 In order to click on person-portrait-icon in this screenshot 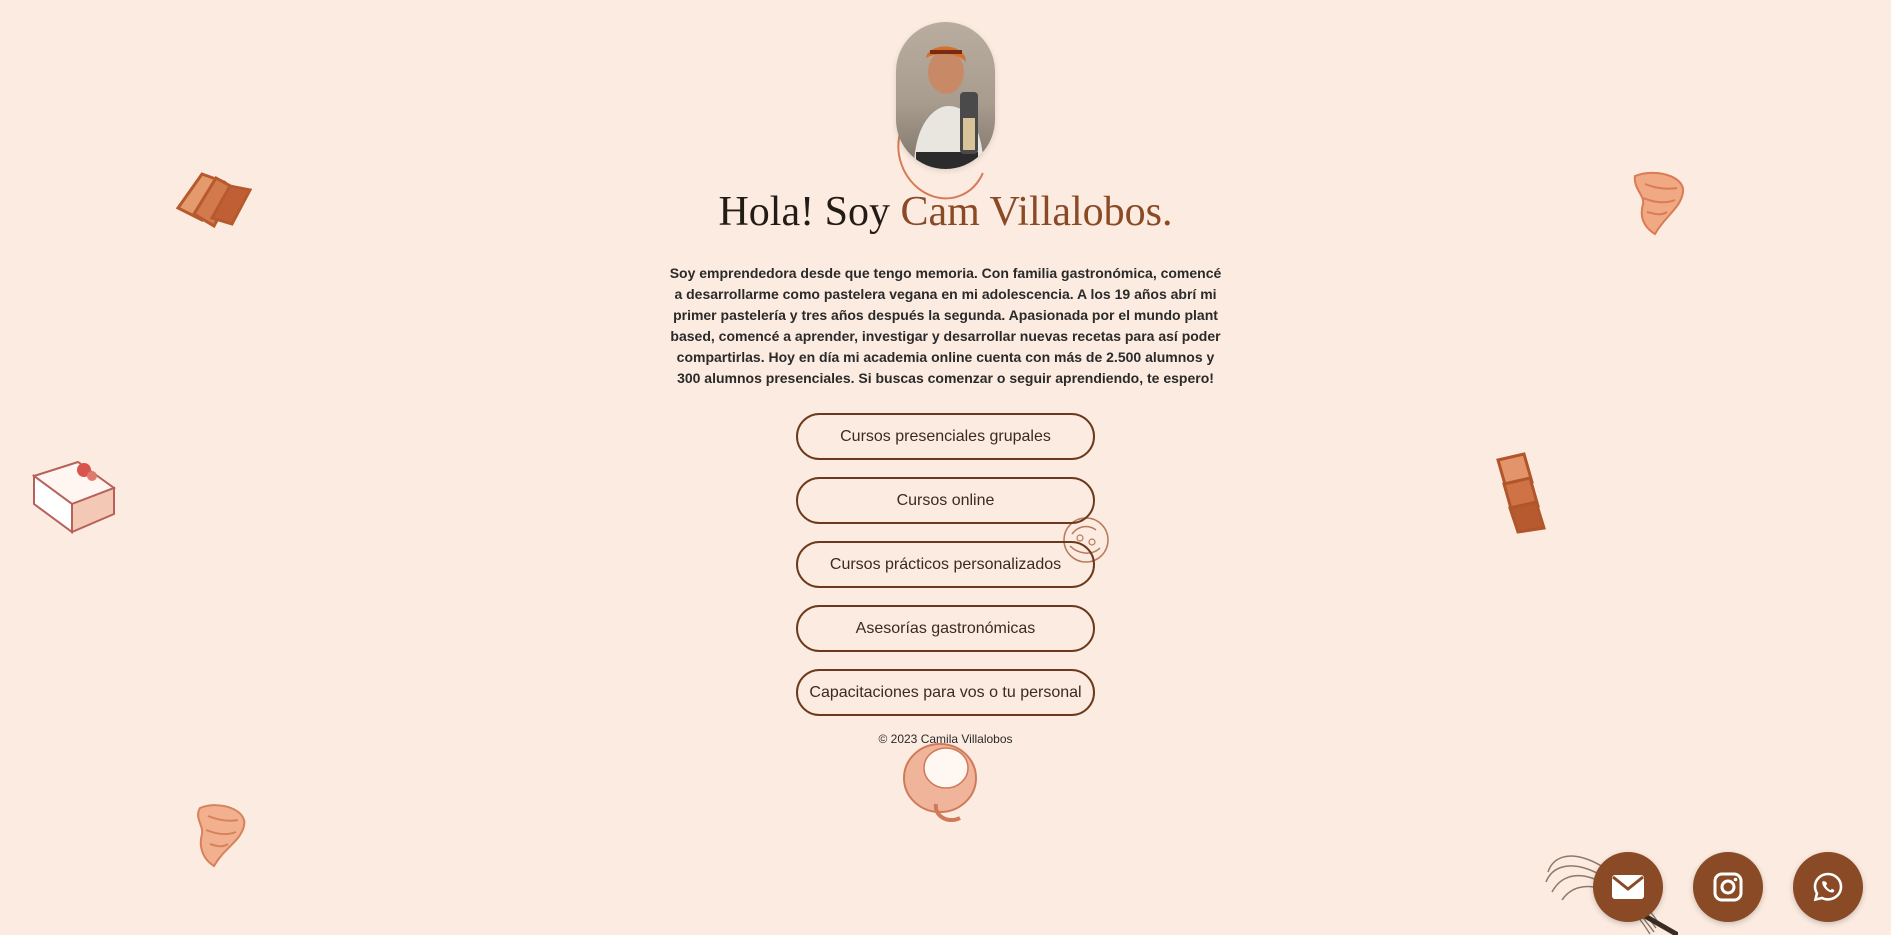, I will do `click(949, 107)`.